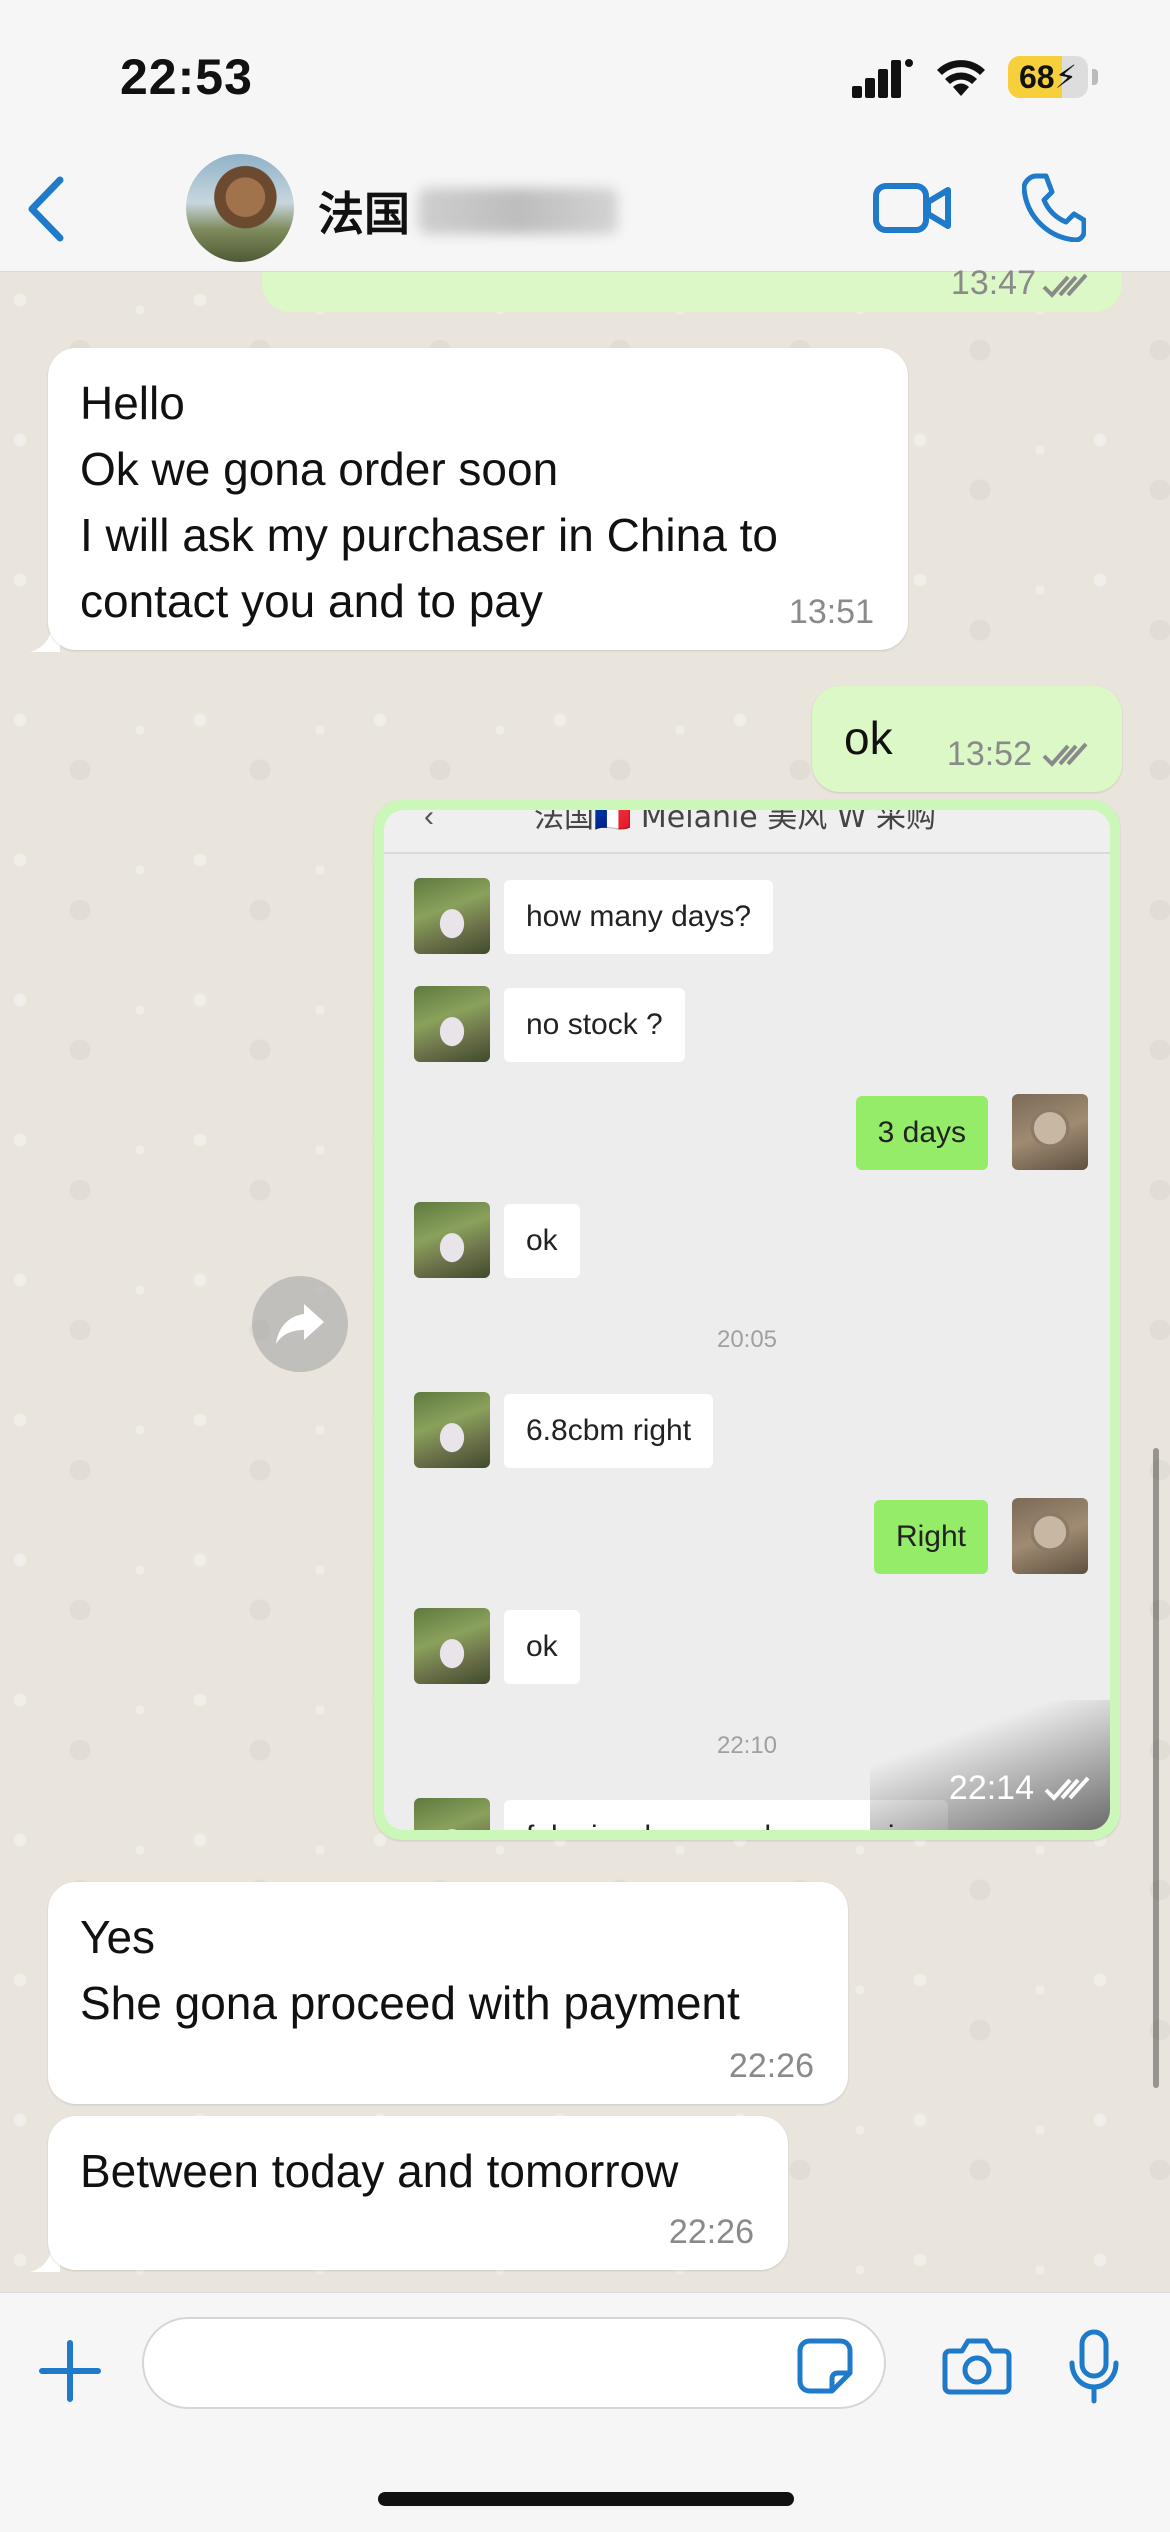 The height and width of the screenshot is (2532, 1170). Describe the element at coordinates (977, 2366) in the screenshot. I see `camera-icon` at that location.